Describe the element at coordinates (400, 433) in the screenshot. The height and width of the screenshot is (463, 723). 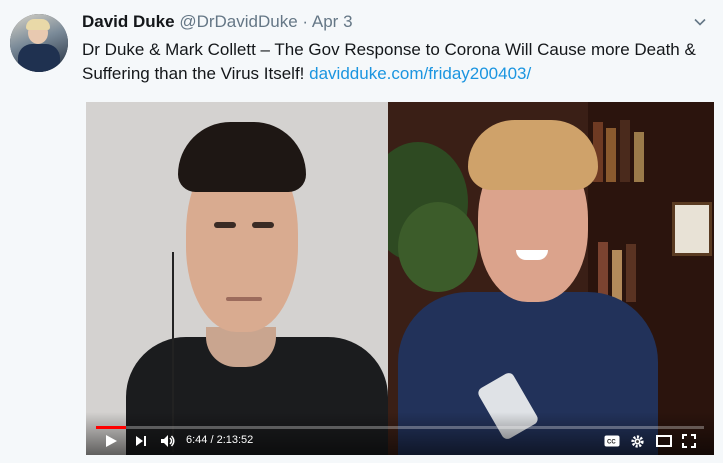
I see `player-controls: 6:44 / 2:13:52 CC` at that location.